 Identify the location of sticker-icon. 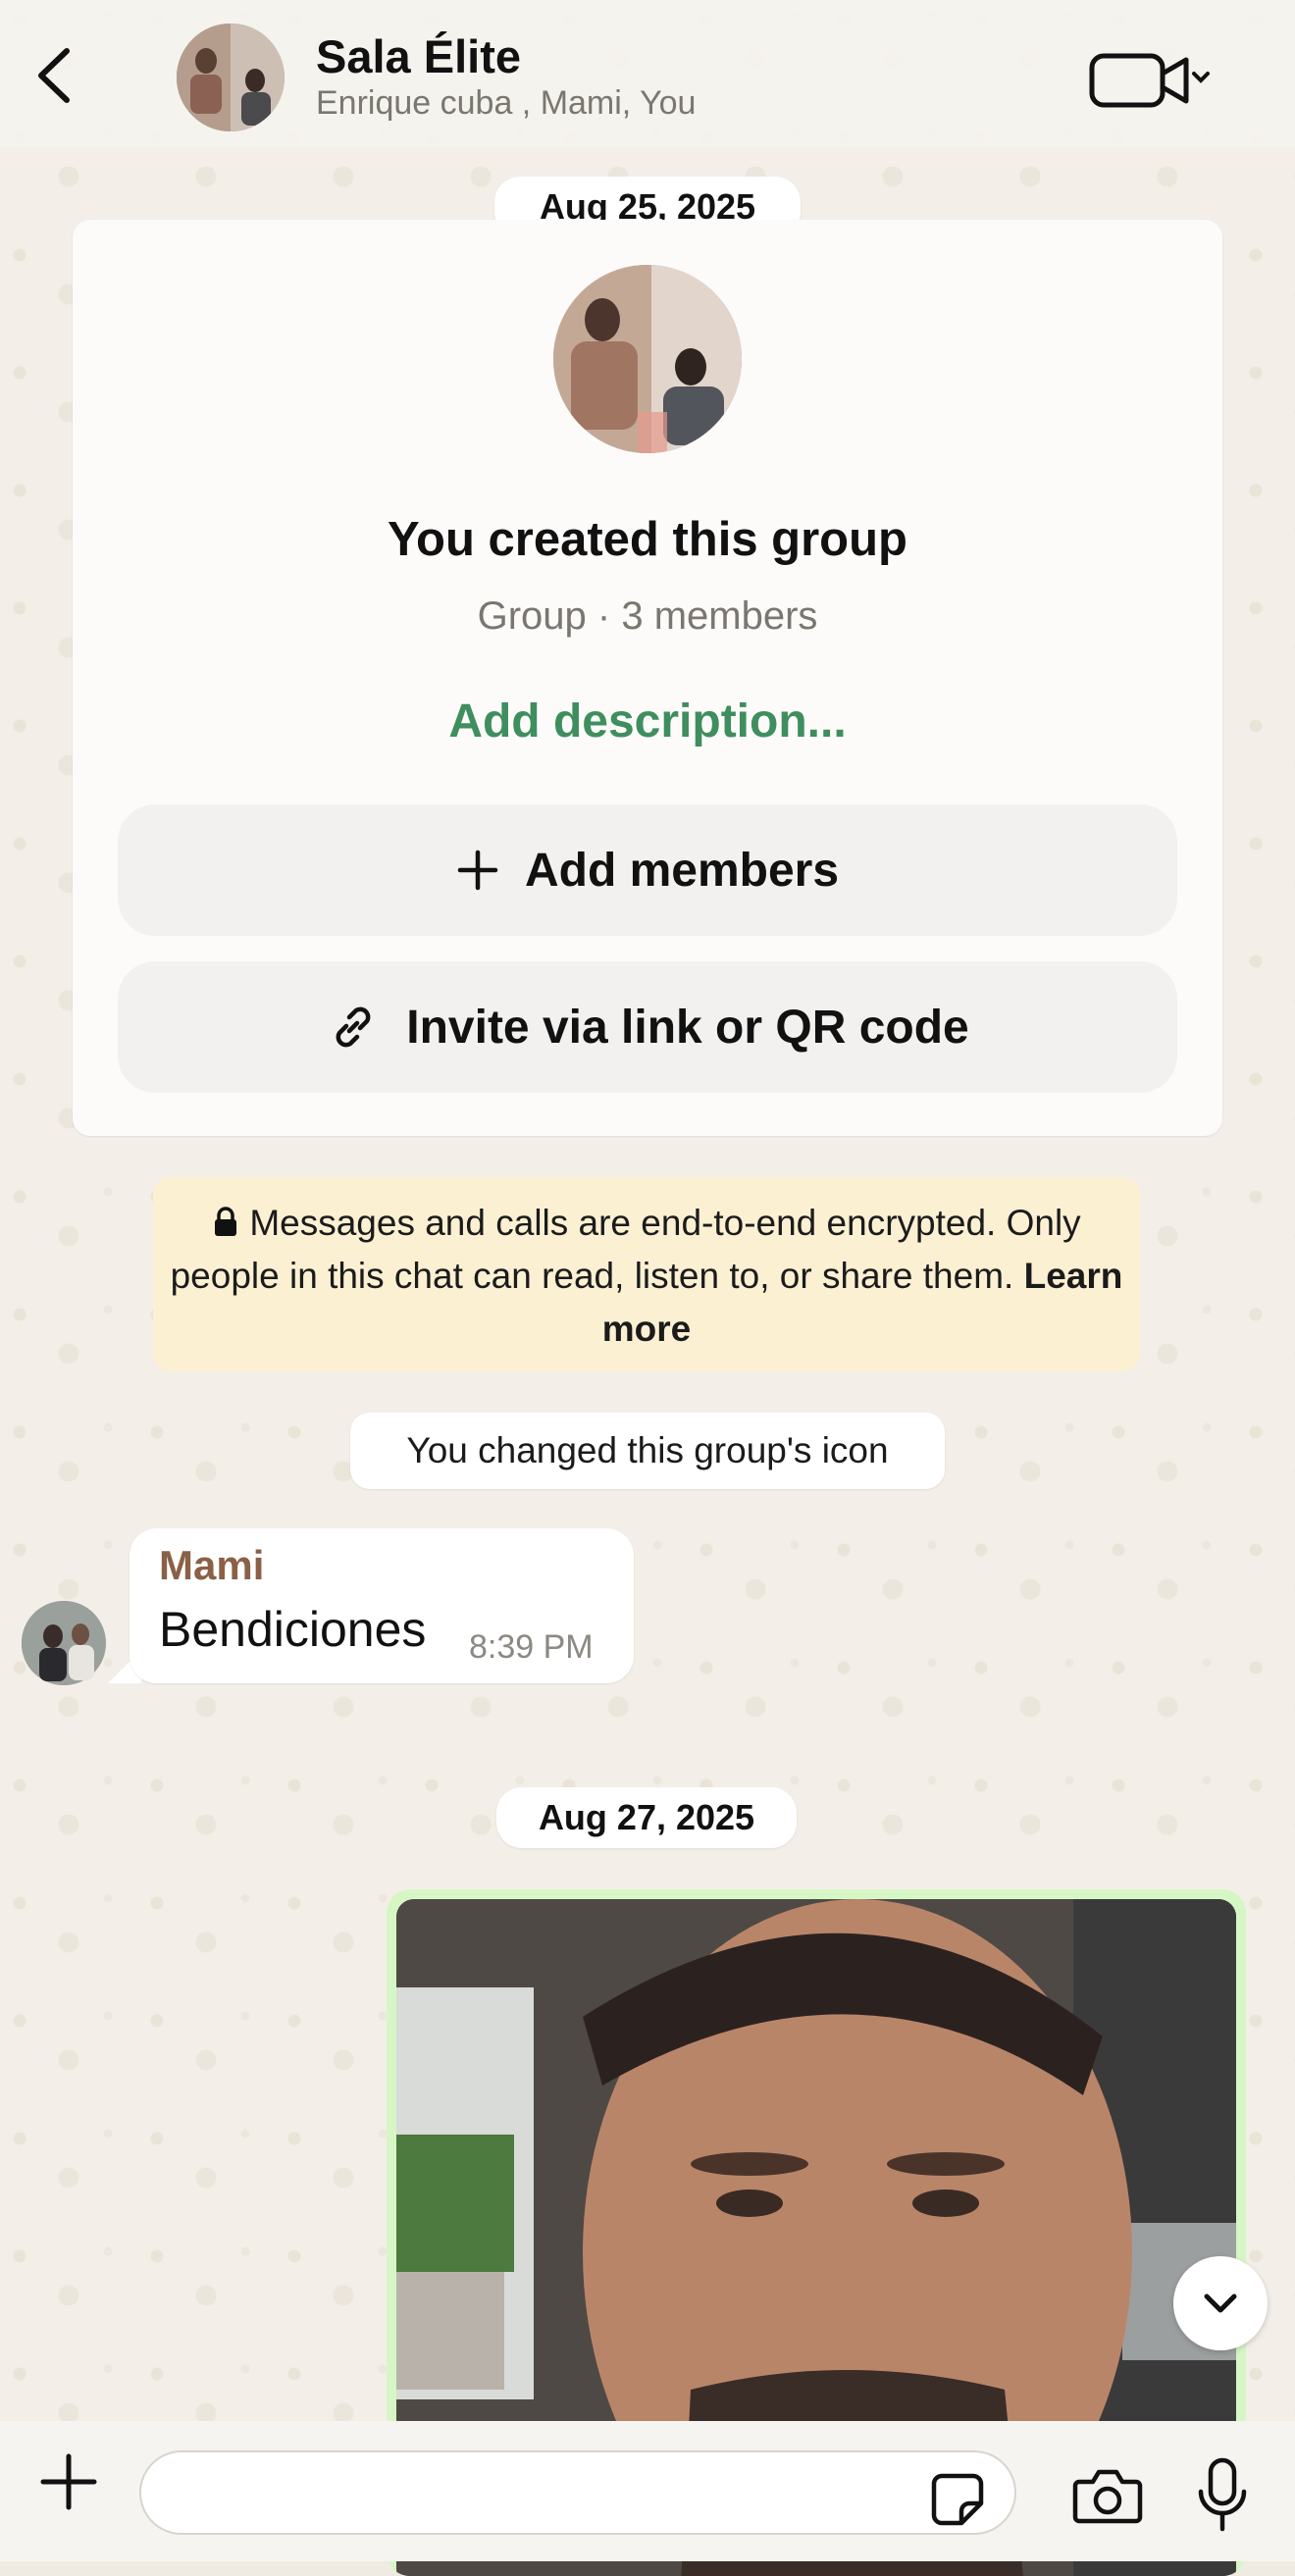
(957, 2499).